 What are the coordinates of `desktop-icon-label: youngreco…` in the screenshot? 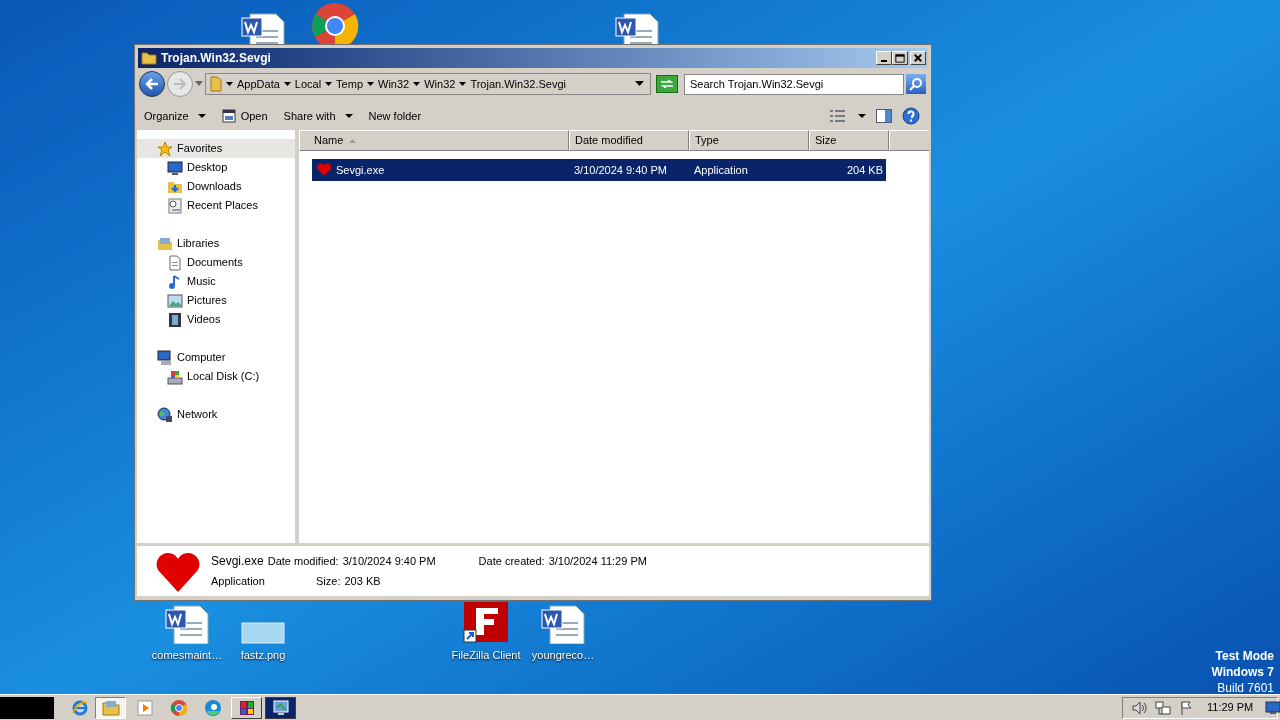 It's located at (563, 655).